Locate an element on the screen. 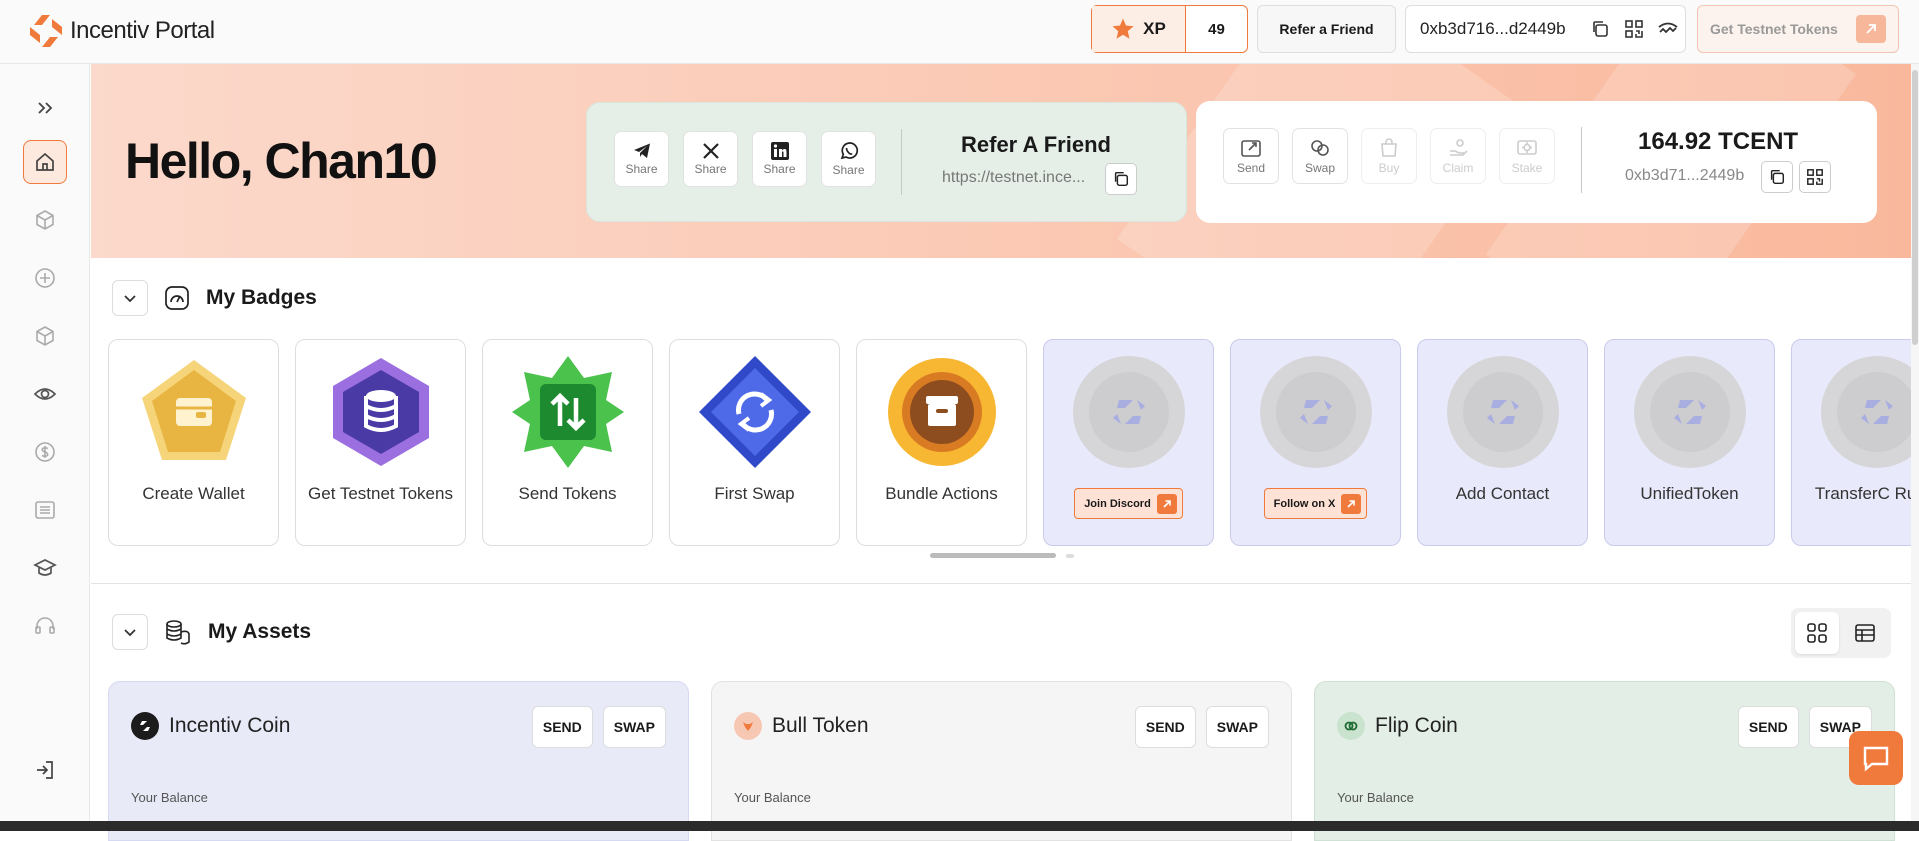 This screenshot has width=1919, height=841. database-badge-icon is located at coordinates (381, 412).